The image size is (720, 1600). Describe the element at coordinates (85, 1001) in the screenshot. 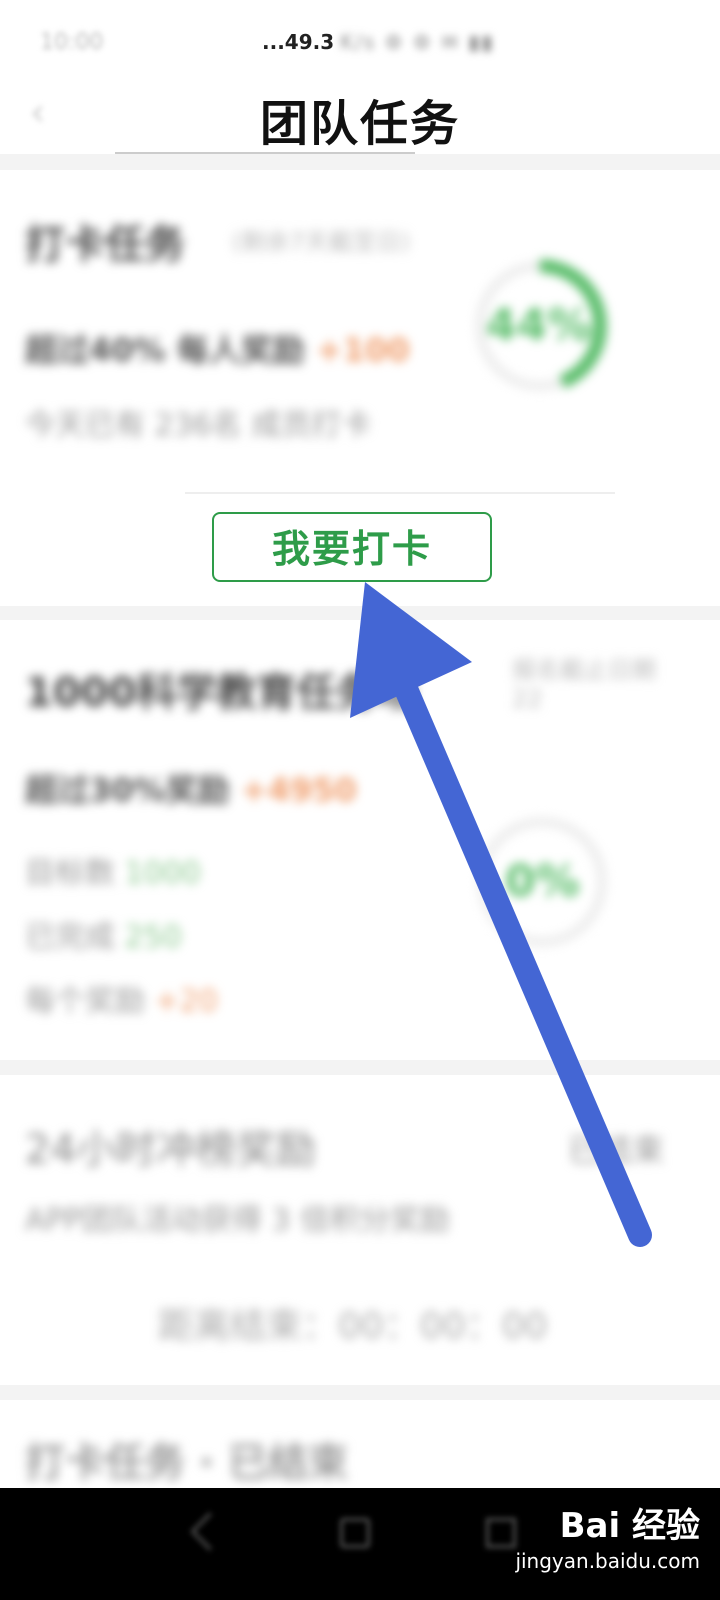

I see `row-label: 每个奖励` at that location.